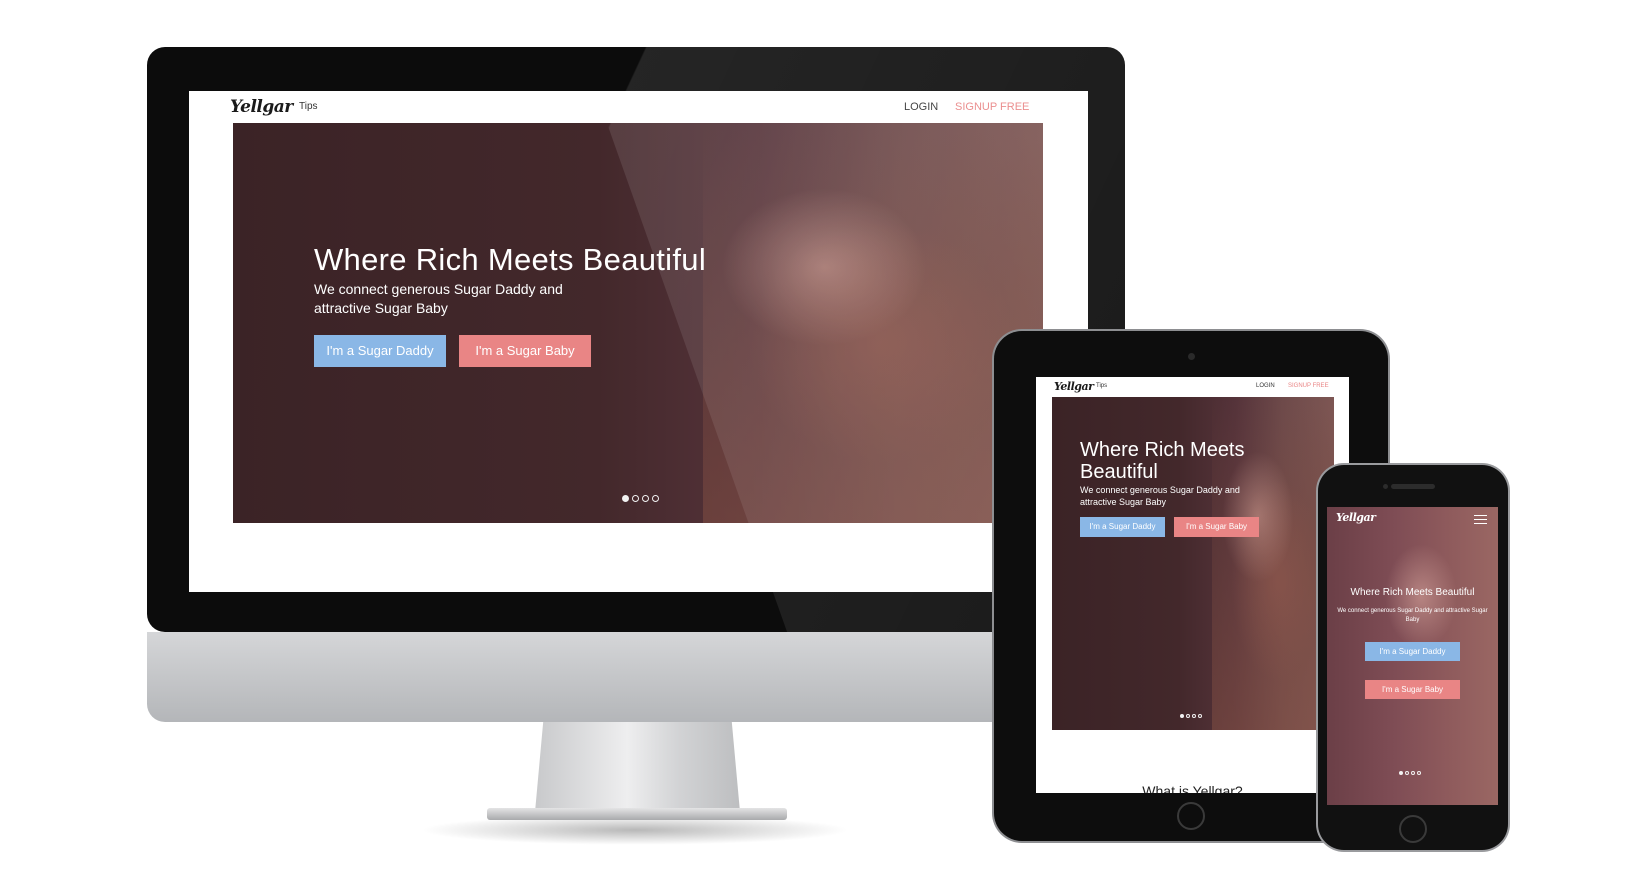  What do you see at coordinates (1119, 472) in the screenshot?
I see `tablet-hero-title-line2: Beautiful` at bounding box center [1119, 472].